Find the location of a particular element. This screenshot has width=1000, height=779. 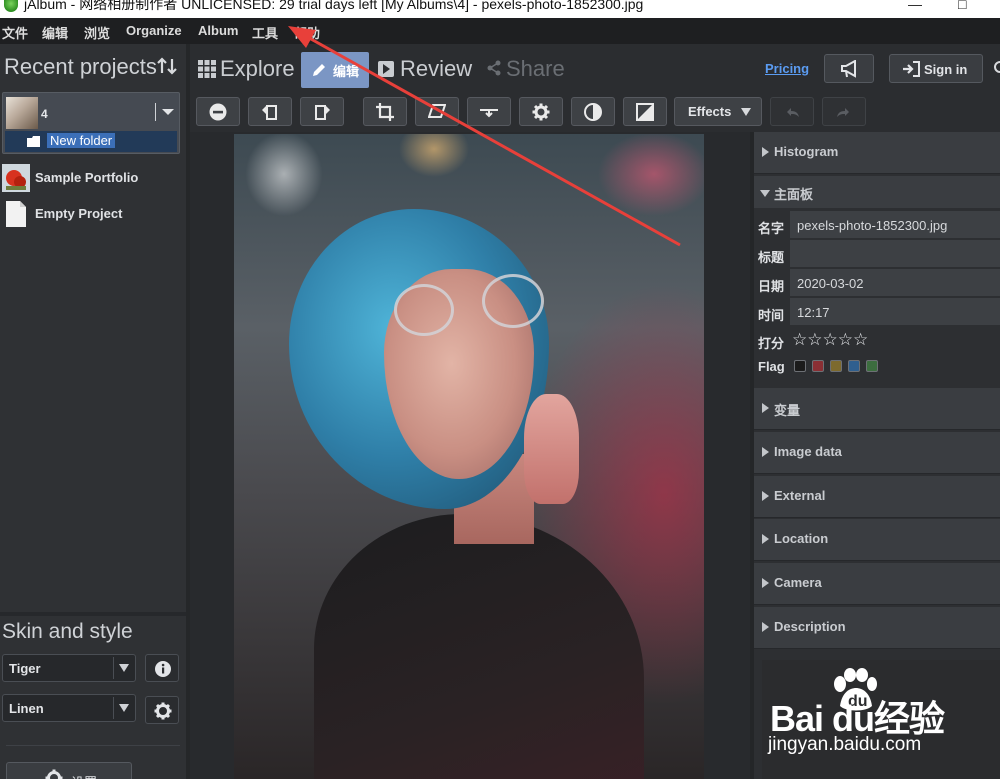

project-label: Empty Project is located at coordinates (79, 213).